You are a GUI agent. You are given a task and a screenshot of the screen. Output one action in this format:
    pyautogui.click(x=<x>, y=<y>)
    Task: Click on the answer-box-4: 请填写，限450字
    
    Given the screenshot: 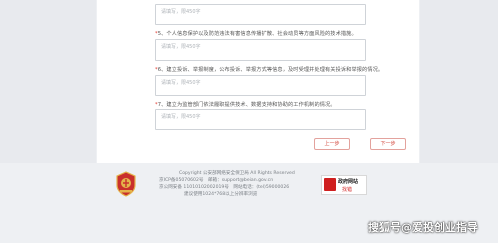 What is the action you would take?
    pyautogui.click(x=260, y=14)
    